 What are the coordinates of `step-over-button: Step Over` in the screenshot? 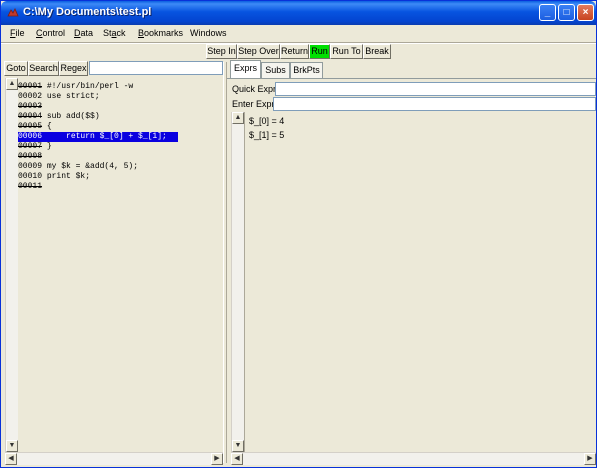 It's located at (258, 51).